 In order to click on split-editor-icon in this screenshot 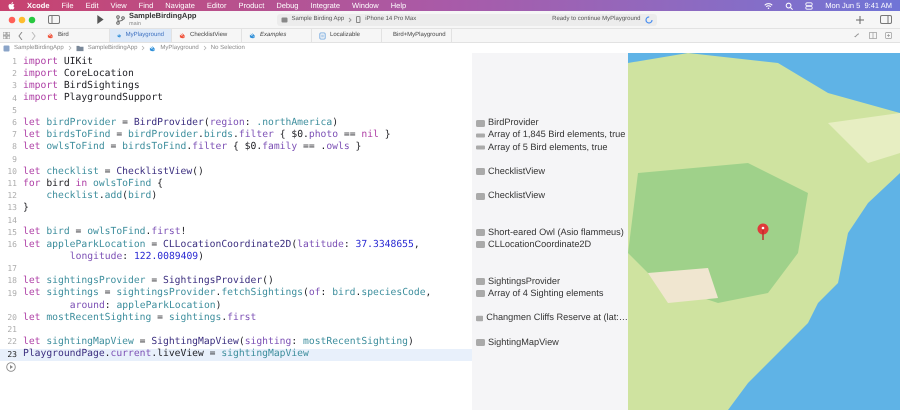, I will do `click(873, 35)`.